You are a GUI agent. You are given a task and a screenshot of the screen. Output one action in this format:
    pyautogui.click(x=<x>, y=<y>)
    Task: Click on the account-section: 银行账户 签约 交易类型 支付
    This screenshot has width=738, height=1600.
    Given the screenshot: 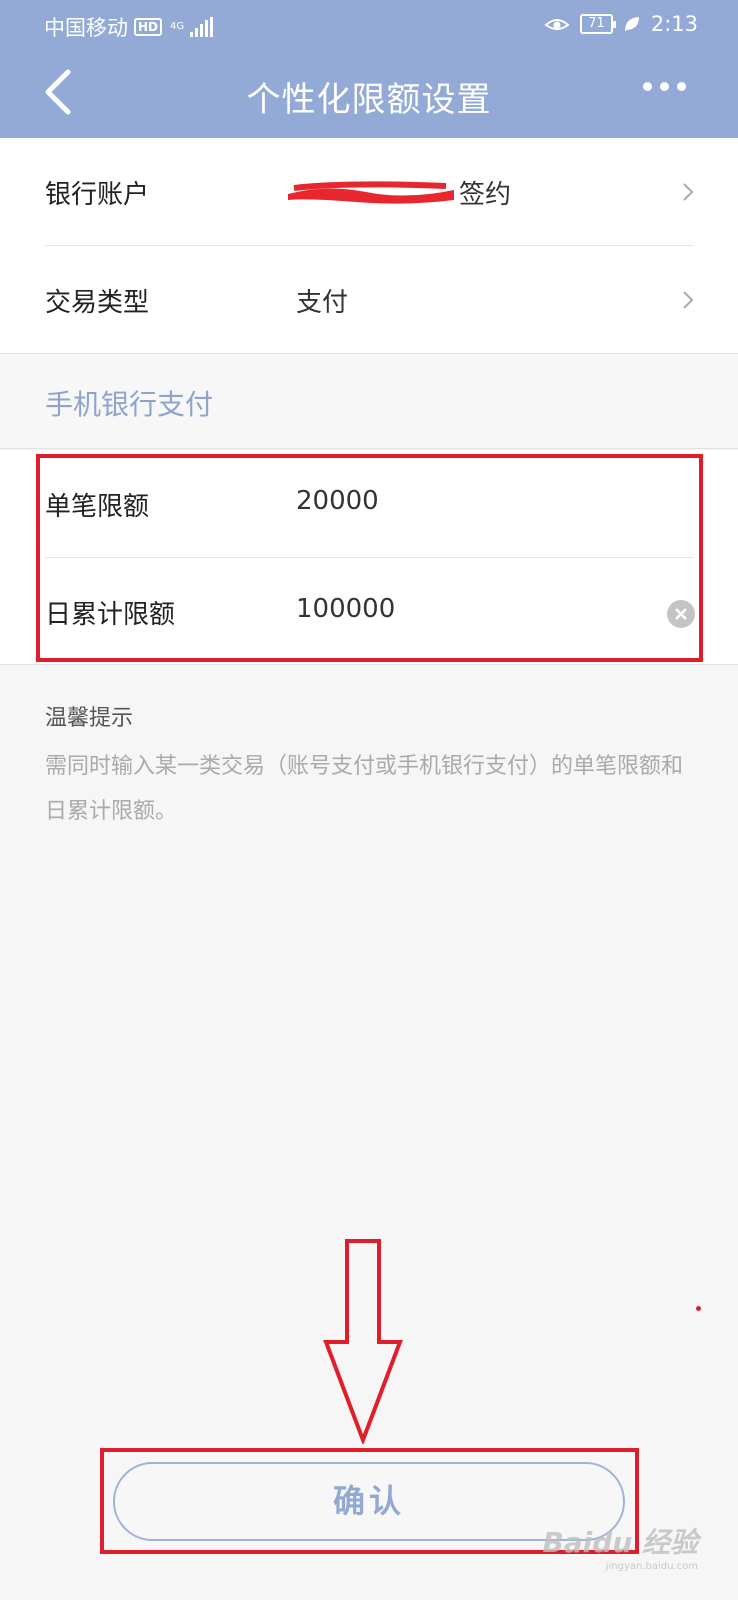 What is the action you would take?
    pyautogui.click(x=369, y=246)
    